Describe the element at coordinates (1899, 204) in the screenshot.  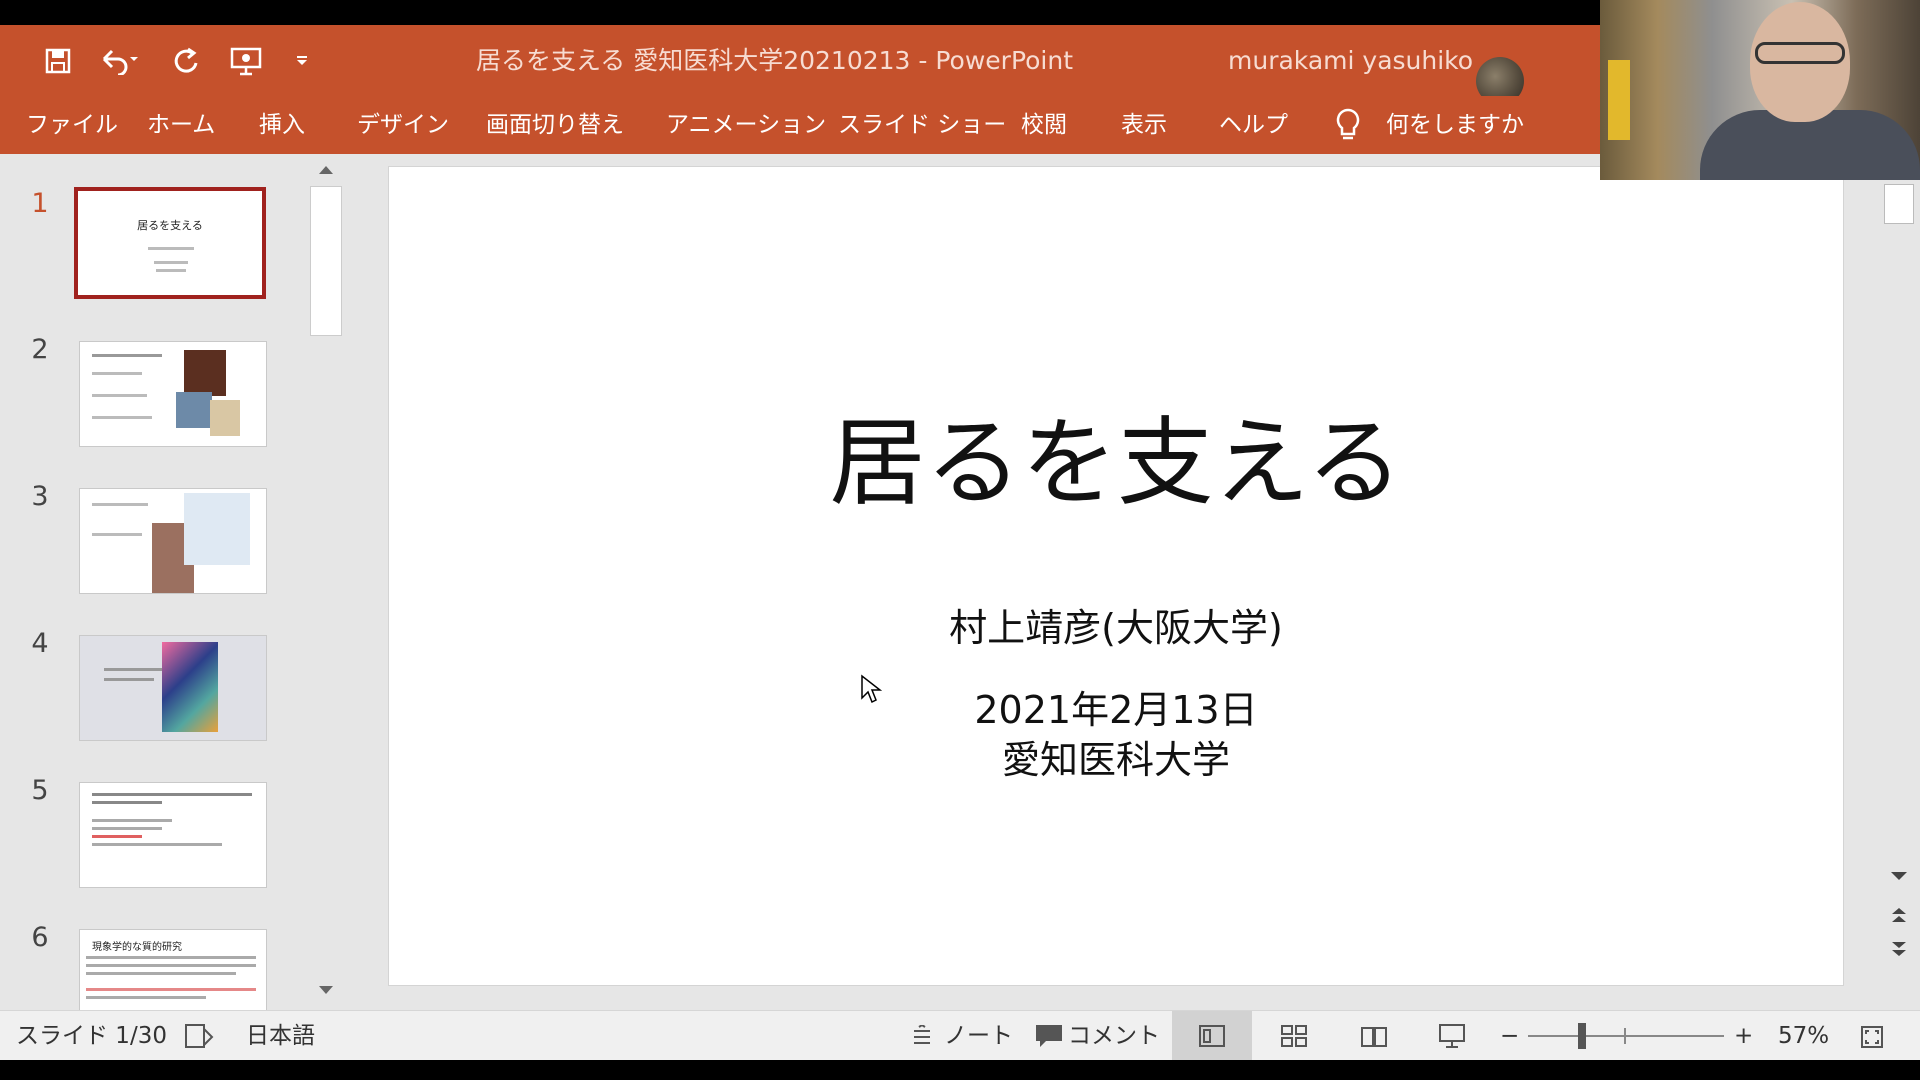
I see `slide-scroll-thumb` at that location.